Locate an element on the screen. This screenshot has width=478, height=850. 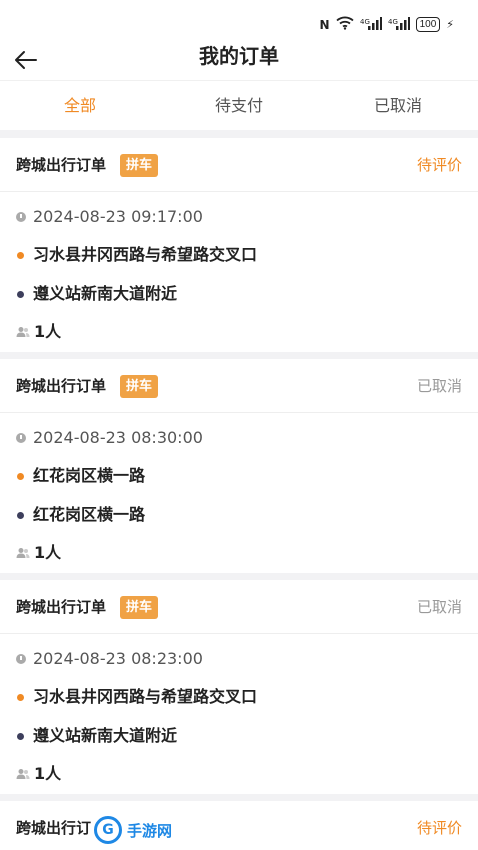
tab-bar: 全部 待支付 已取消 is located at coordinates (239, 105).